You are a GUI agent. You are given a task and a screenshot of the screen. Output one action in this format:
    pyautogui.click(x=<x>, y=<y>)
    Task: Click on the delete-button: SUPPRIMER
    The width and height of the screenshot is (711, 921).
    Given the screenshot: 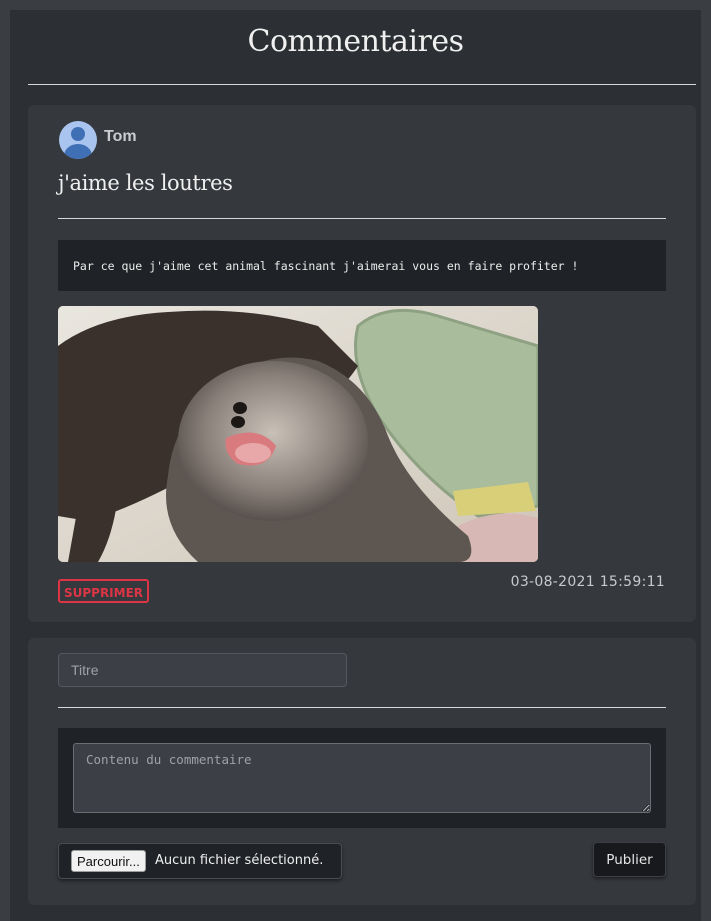 What is the action you would take?
    pyautogui.click(x=103, y=591)
    